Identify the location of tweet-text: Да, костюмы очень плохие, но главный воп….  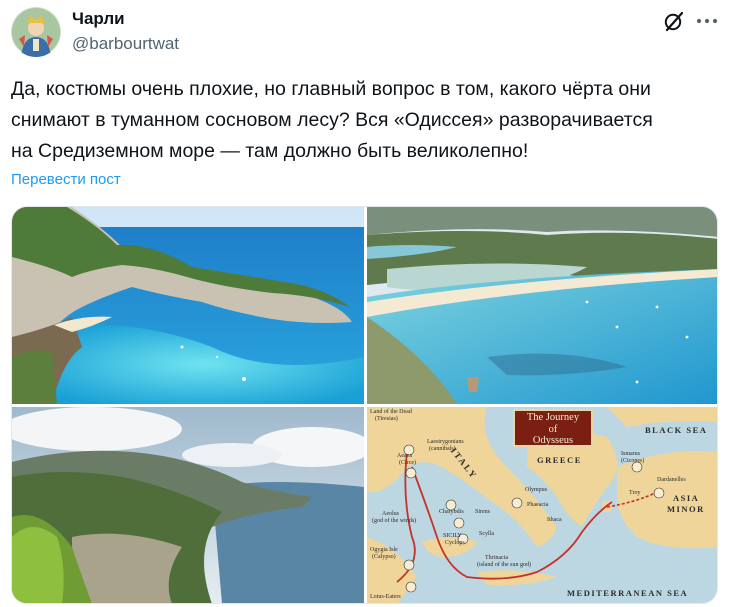
(332, 120).